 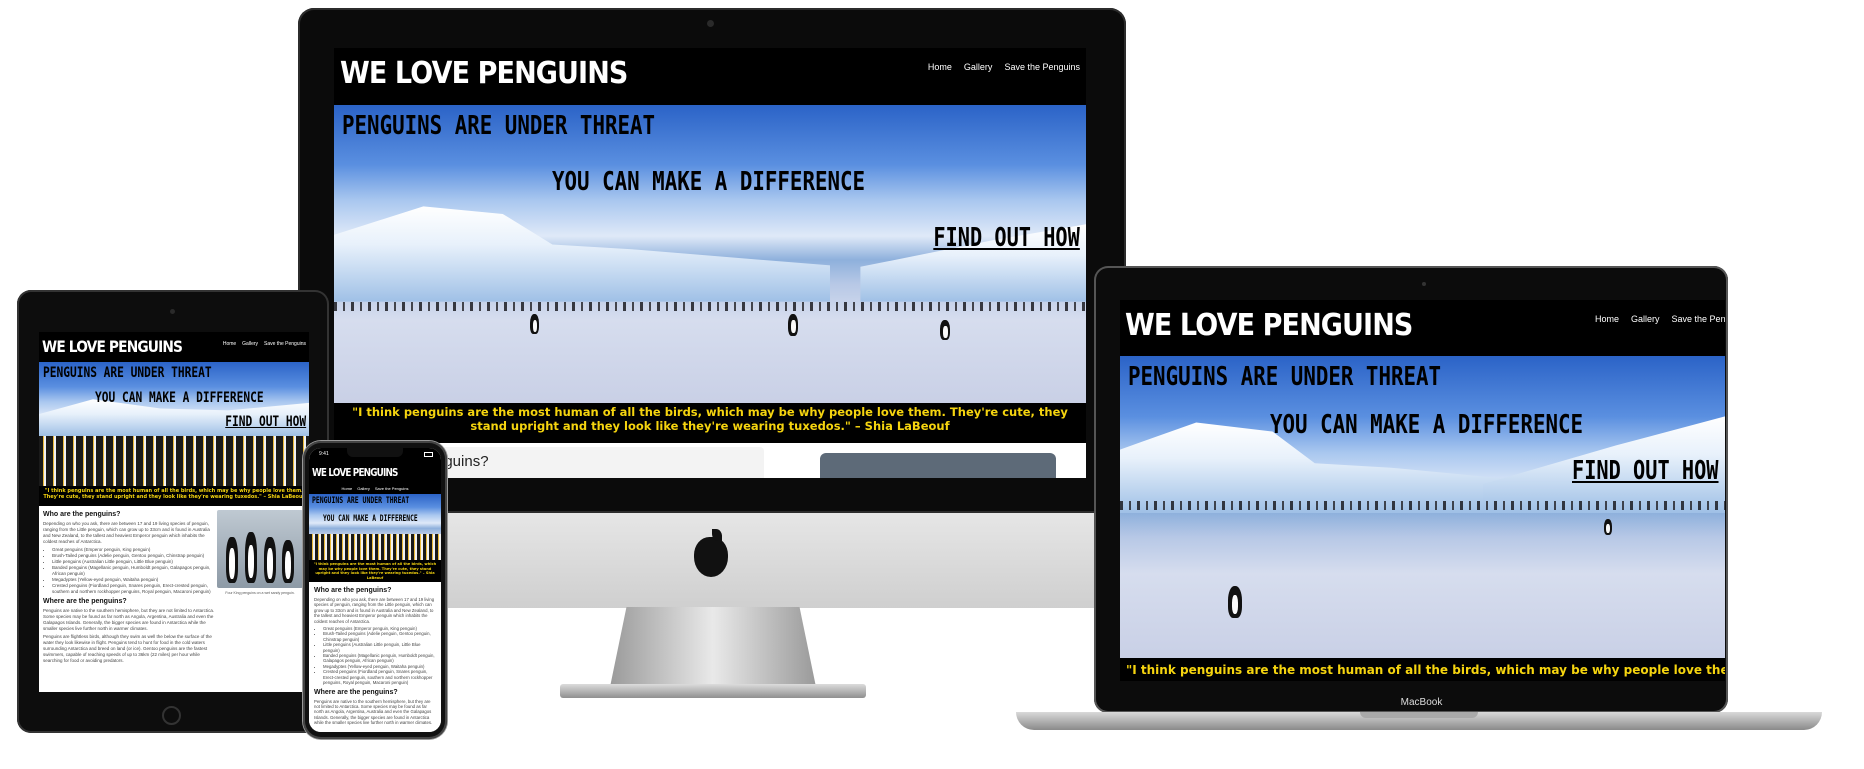 What do you see at coordinates (260, 549) in the screenshot?
I see `penguin-photo` at bounding box center [260, 549].